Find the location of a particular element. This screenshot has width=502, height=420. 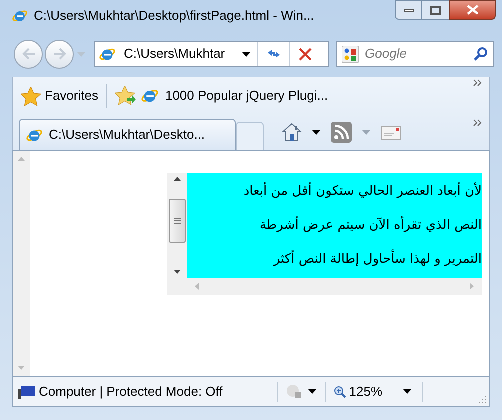

search-field: Google is located at coordinates (415, 54).